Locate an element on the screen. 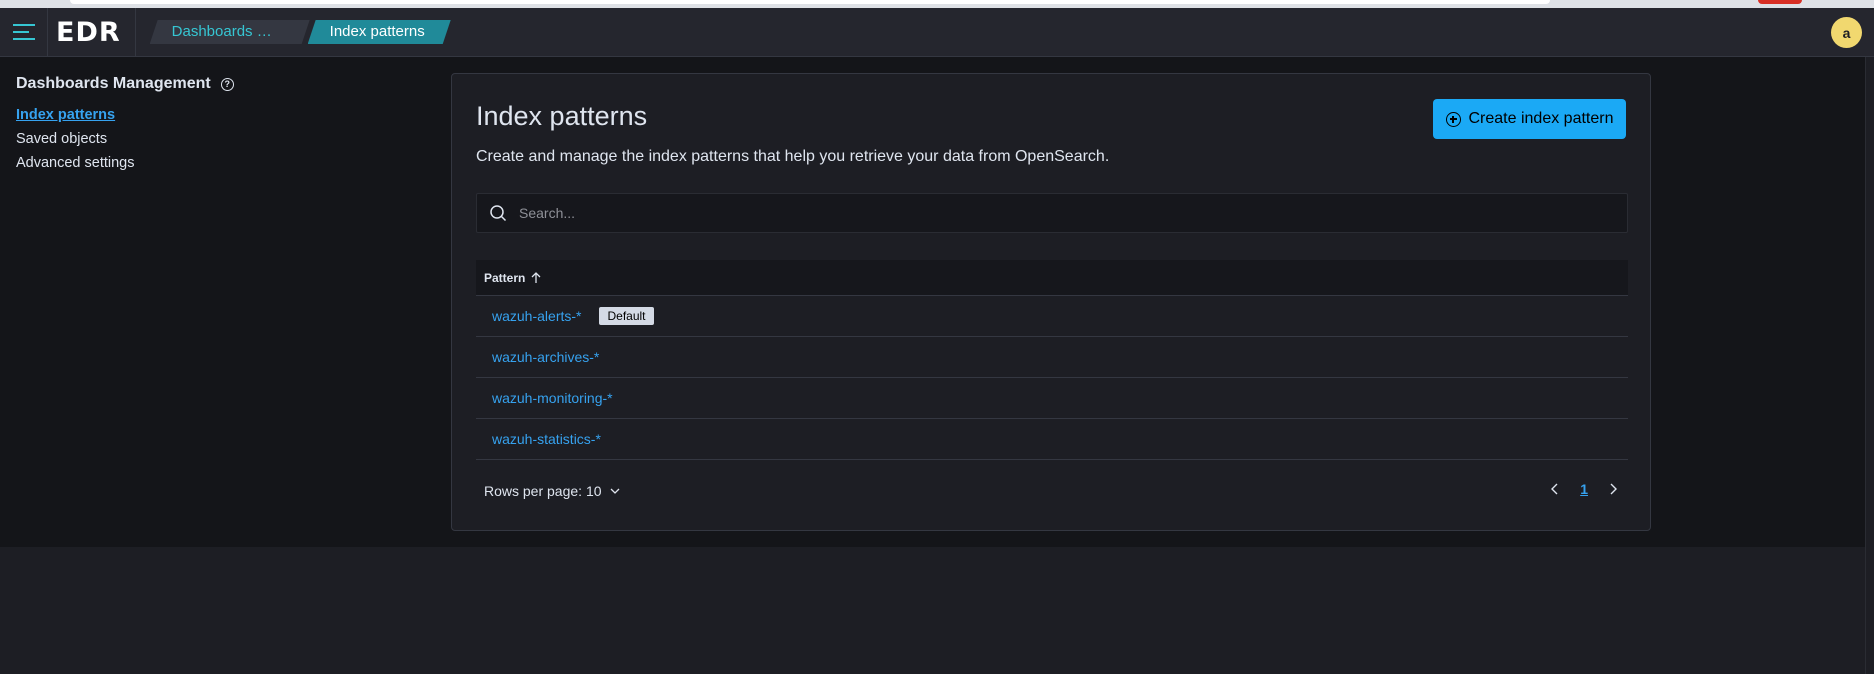 This screenshot has height=674, width=1874. create-index-pattern-label: Create index pattern is located at coordinates (1541, 118).